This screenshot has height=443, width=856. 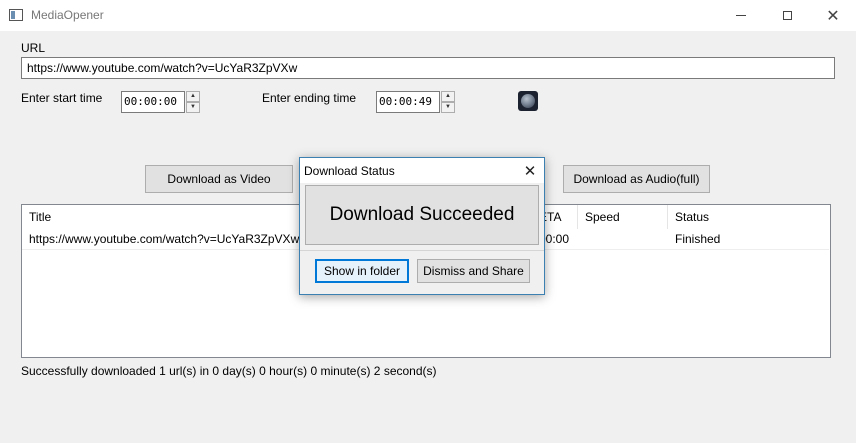 What do you see at coordinates (309, 98) in the screenshot?
I see `end-time-label: Enter ending time` at bounding box center [309, 98].